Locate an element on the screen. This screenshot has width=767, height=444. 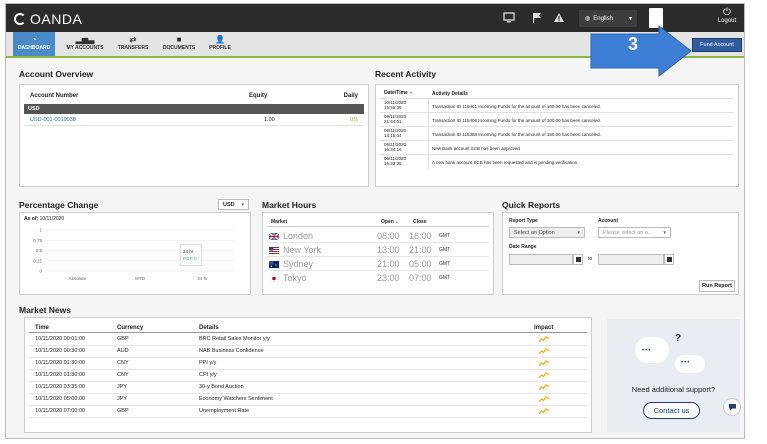
chat-icon is located at coordinates (732, 407).